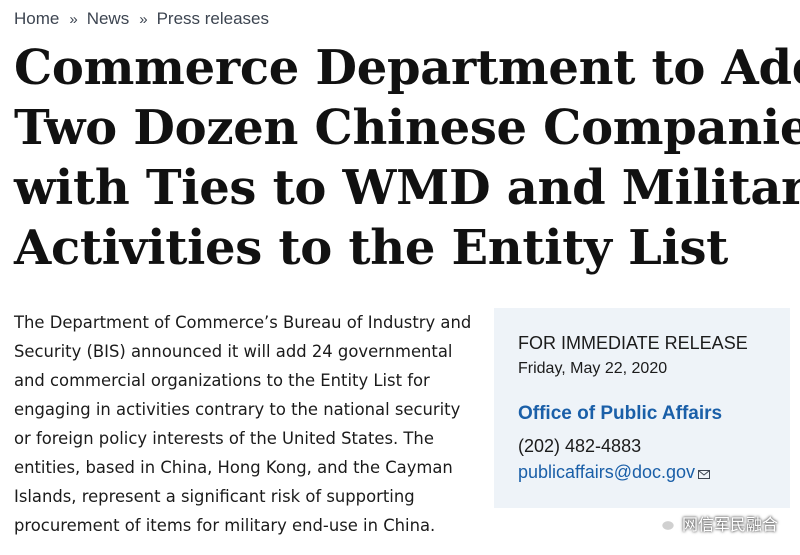  Describe the element at coordinates (407, 188) in the screenshot. I see `page-title-line: with Ties to WMD and Military` at that location.